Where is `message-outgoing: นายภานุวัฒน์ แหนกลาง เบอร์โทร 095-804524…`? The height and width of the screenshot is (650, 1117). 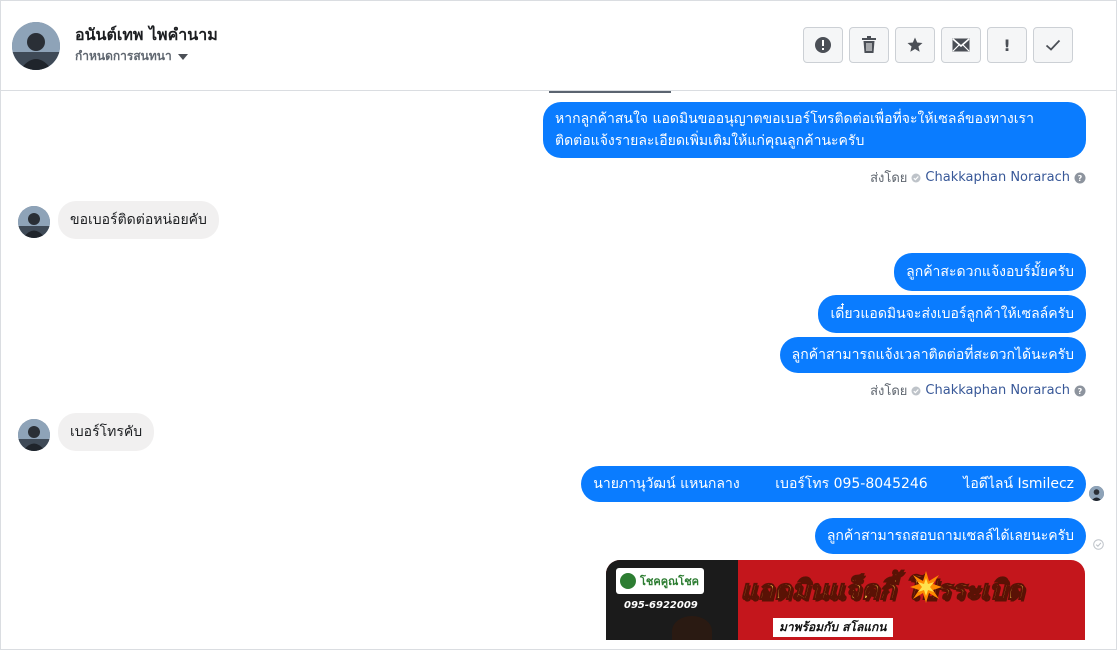
message-outgoing: นายภานุวัฒน์ แหนกลาง เบอร์โทร 095-804524… is located at coordinates (833, 484).